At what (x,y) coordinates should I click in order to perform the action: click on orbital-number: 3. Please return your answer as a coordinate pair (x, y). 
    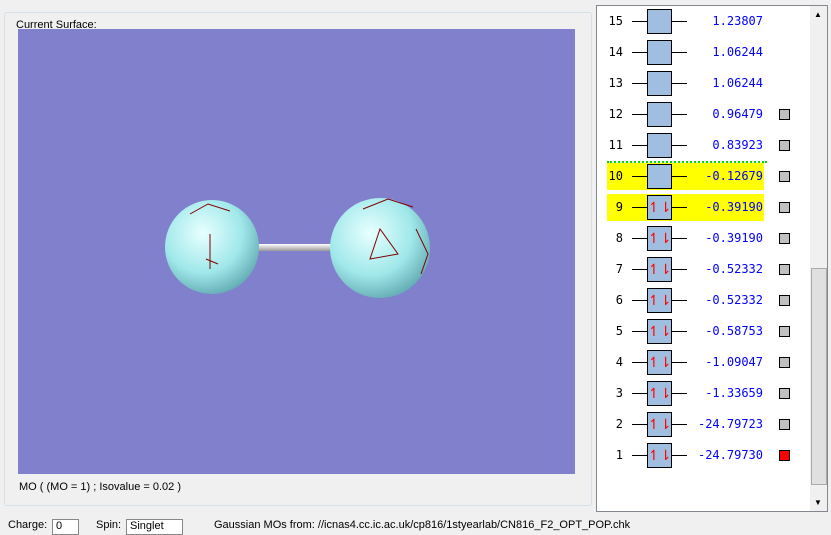
    Looking at the image, I should click on (619, 393).